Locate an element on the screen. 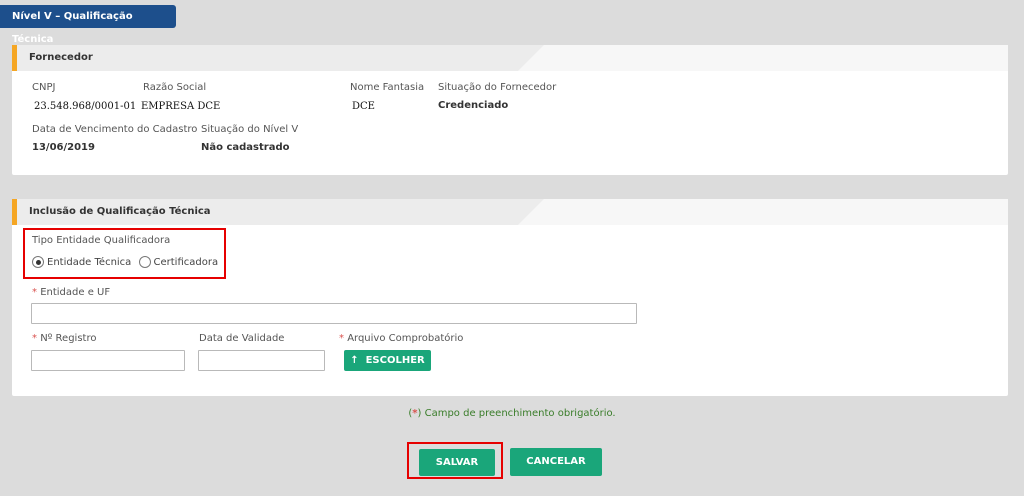 The image size is (1024, 496). vencimento-label: Data de Vencimento do Cadastro is located at coordinates (115, 129).